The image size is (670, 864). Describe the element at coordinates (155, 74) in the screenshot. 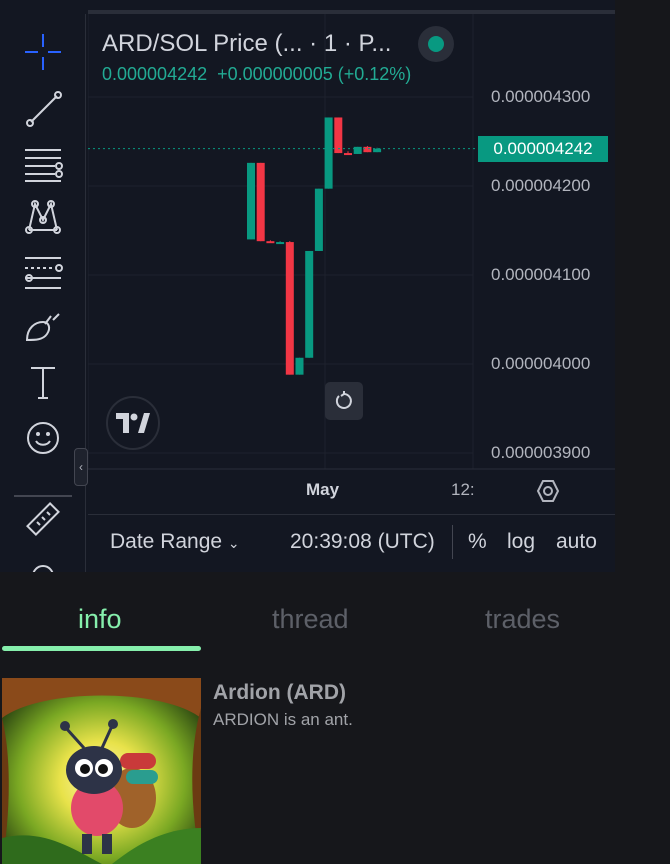

I see `legend-last-value: 0.000004242` at that location.